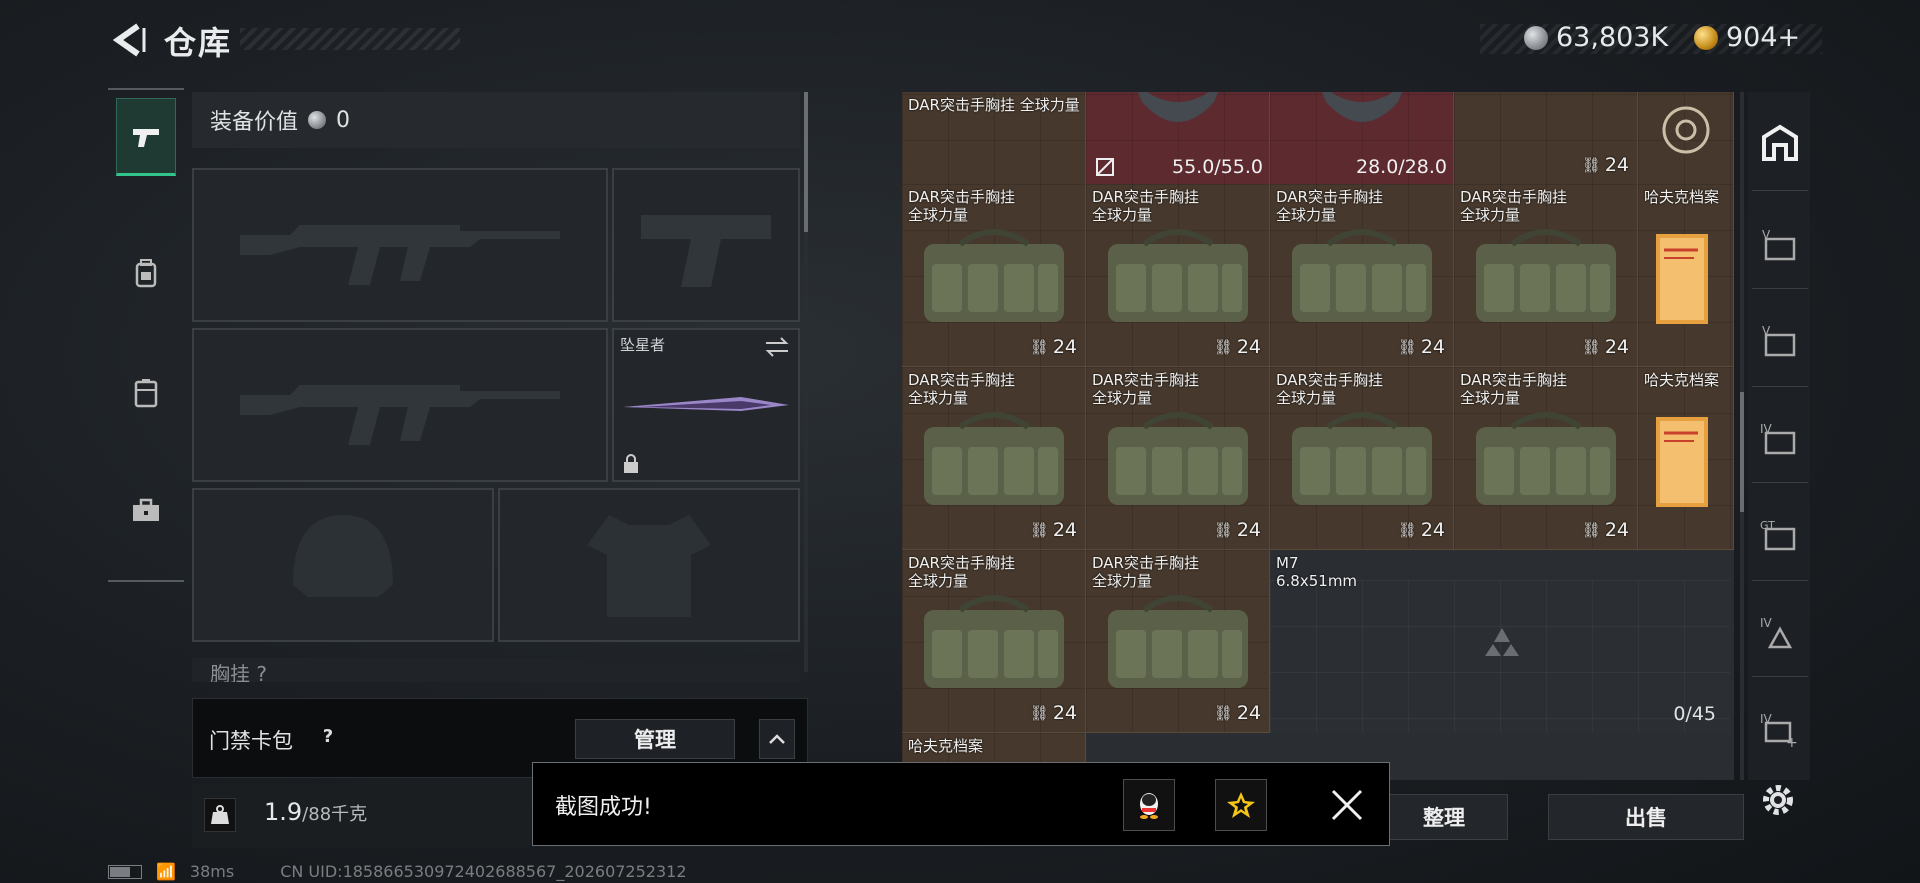 Image resolution: width=1920 pixels, height=883 pixels. What do you see at coordinates (1546, 138) in the screenshot?
I see `storage-item-rig: ⛓ 24` at bounding box center [1546, 138].